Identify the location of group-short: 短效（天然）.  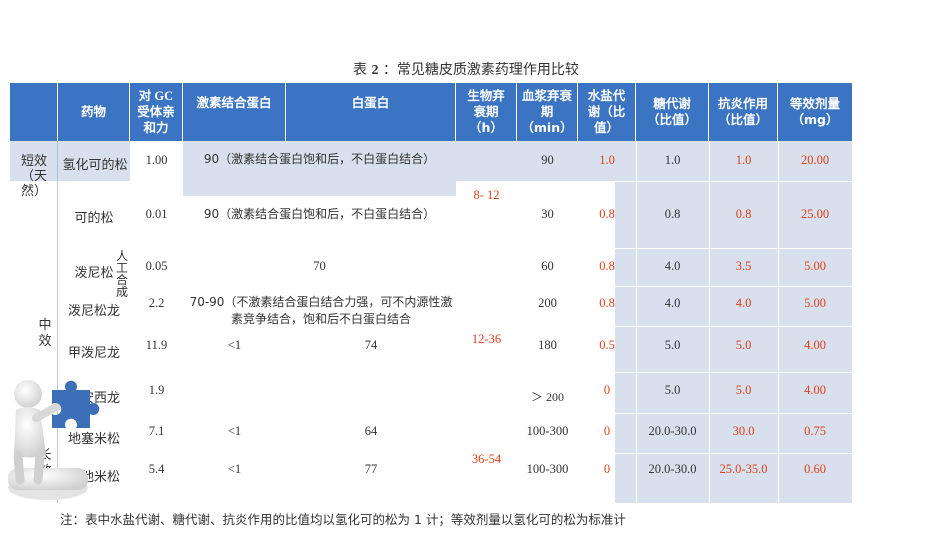
(33, 176).